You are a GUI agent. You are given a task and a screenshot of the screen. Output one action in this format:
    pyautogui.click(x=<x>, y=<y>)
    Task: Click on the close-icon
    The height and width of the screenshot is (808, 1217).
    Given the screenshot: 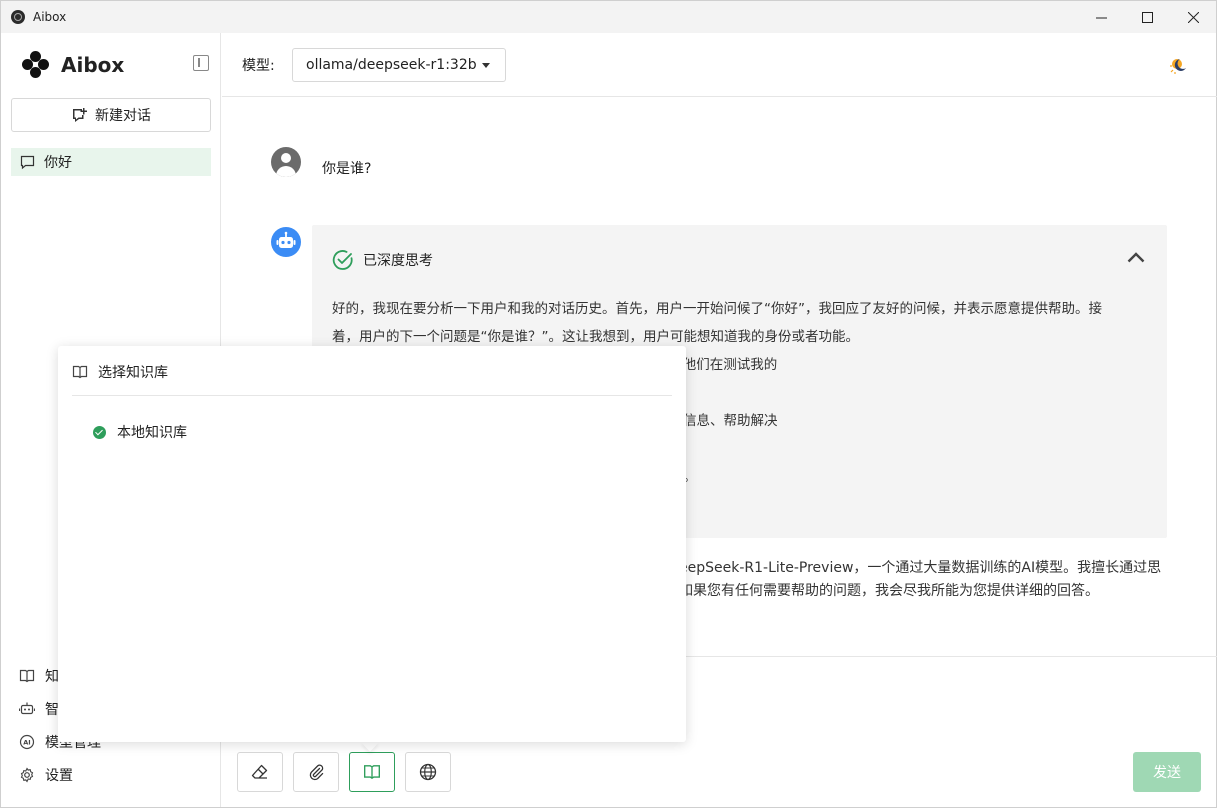 What is the action you would take?
    pyautogui.click(x=1193, y=17)
    